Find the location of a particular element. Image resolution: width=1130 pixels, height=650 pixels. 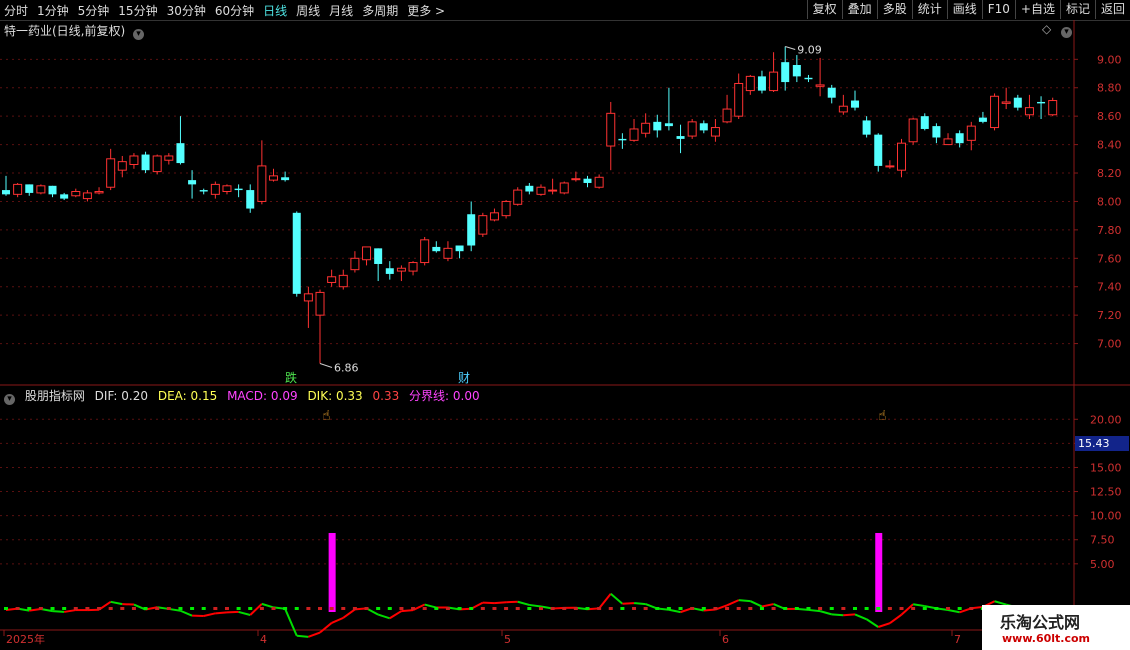

watermark-logo: 乐淘公式网 www.60lt.com is located at coordinates (1056, 627).